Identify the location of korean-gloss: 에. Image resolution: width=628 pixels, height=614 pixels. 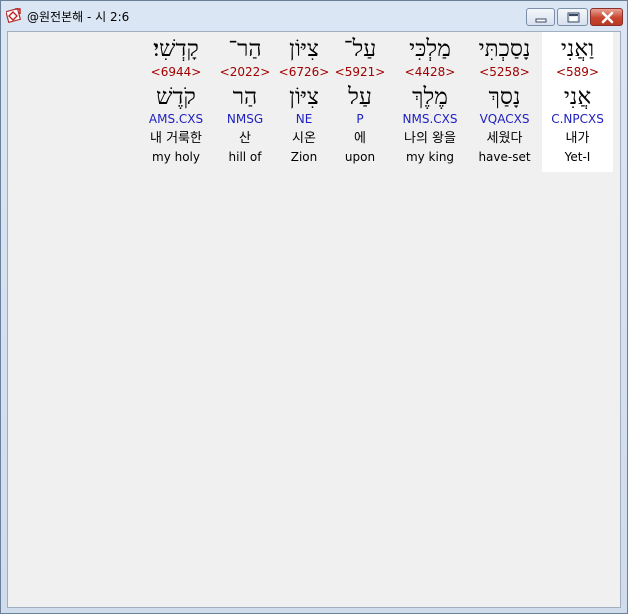
(360, 138).